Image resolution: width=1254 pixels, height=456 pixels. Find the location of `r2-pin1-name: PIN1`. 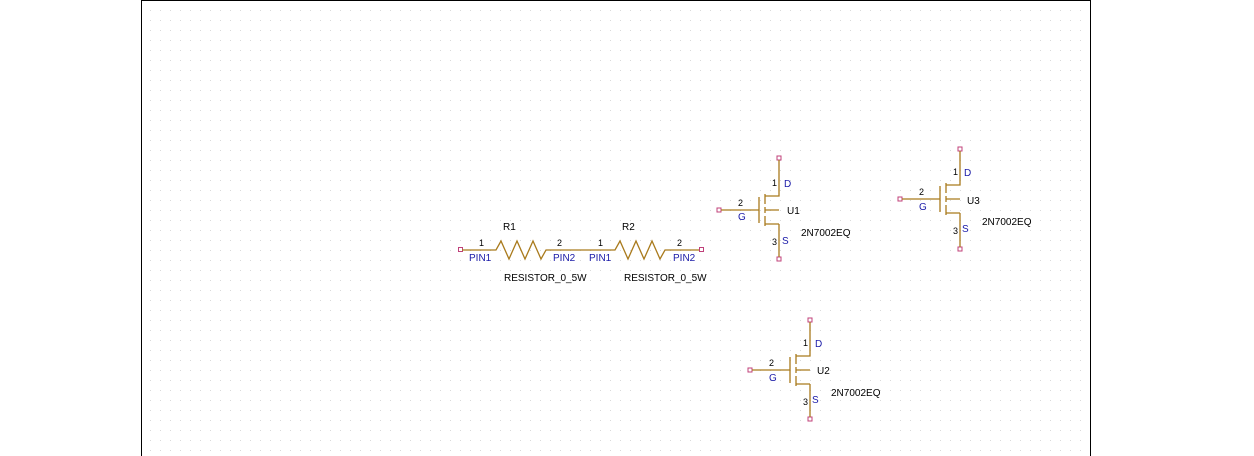

r2-pin1-name: PIN1 is located at coordinates (600, 258).